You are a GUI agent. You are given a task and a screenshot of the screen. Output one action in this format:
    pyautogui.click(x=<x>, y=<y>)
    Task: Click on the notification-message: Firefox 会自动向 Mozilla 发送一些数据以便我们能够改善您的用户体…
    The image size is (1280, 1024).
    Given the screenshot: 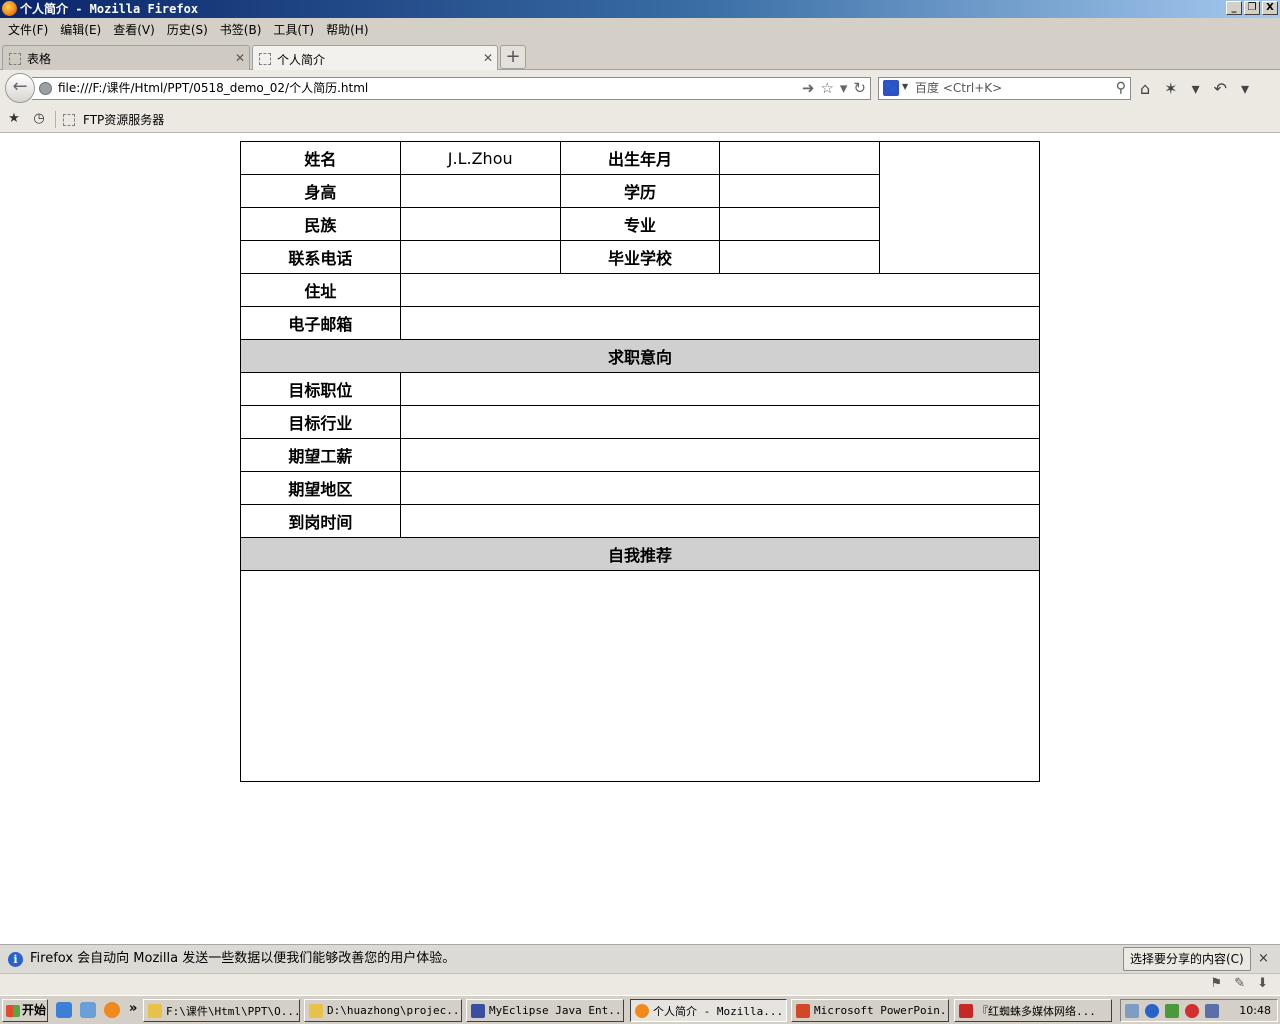 What is the action you would take?
    pyautogui.click(x=243, y=958)
    